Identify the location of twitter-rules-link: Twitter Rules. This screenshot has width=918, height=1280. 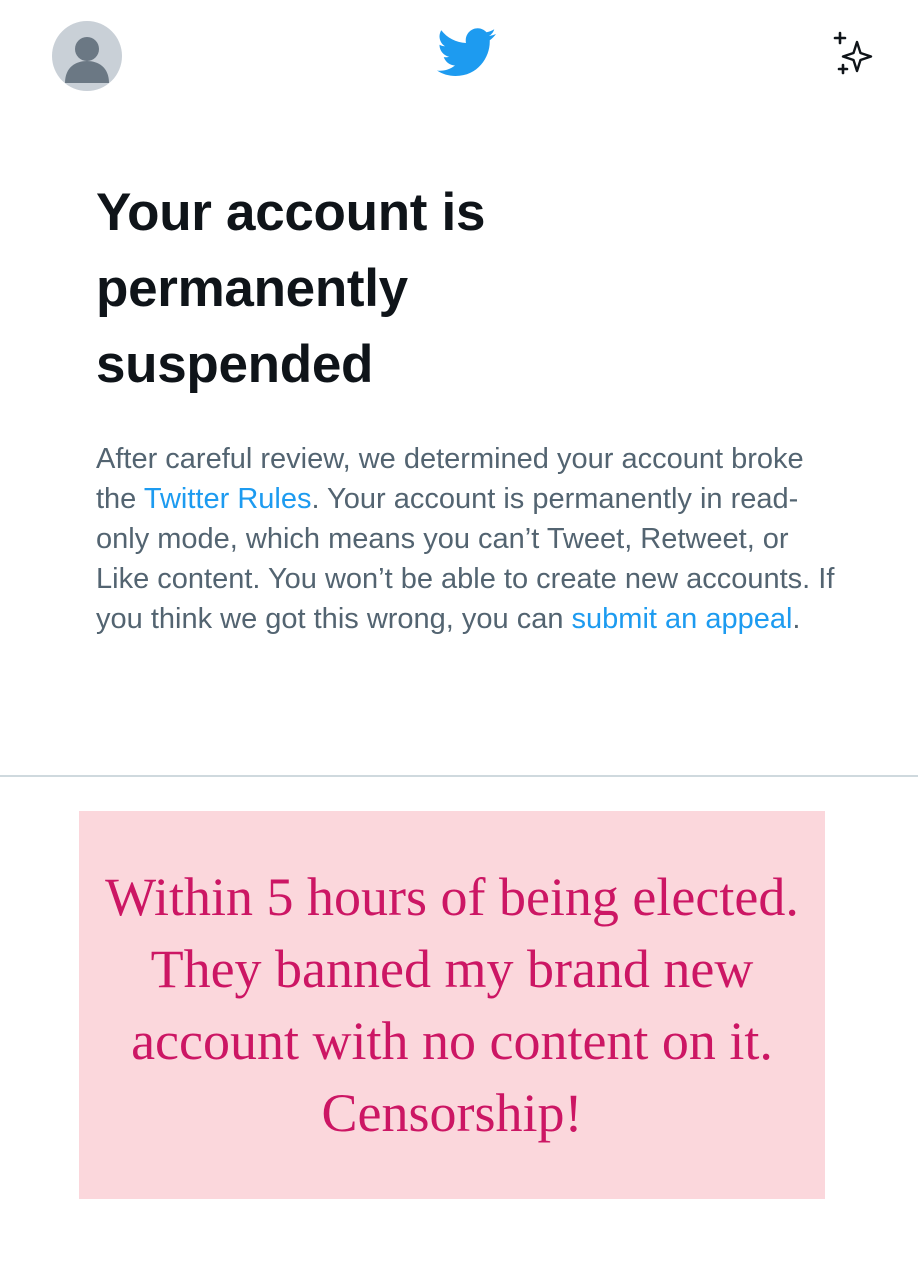
(228, 499).